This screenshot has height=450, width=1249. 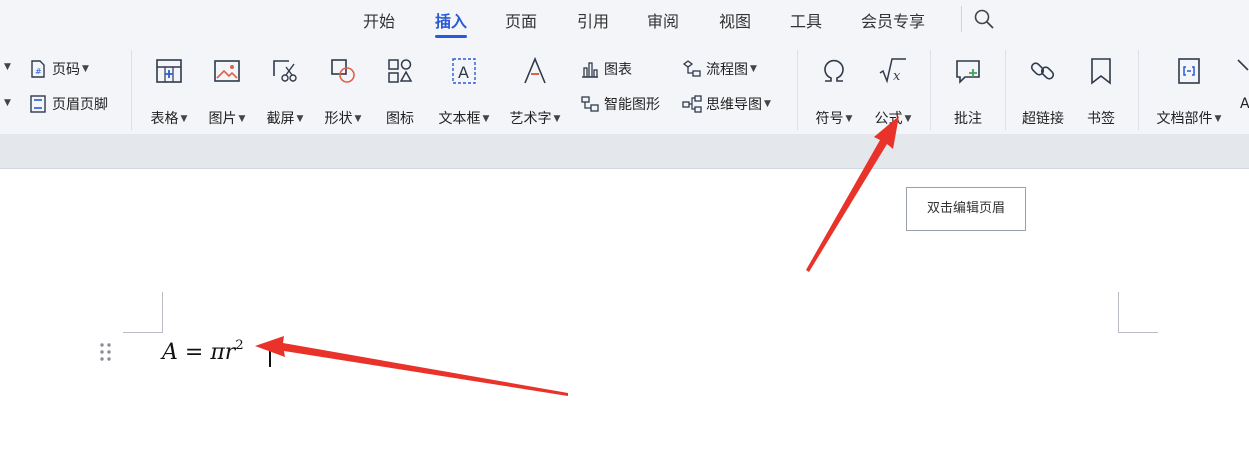 I want to click on page-number-button: # 页码 ▼, so click(x=58, y=69).